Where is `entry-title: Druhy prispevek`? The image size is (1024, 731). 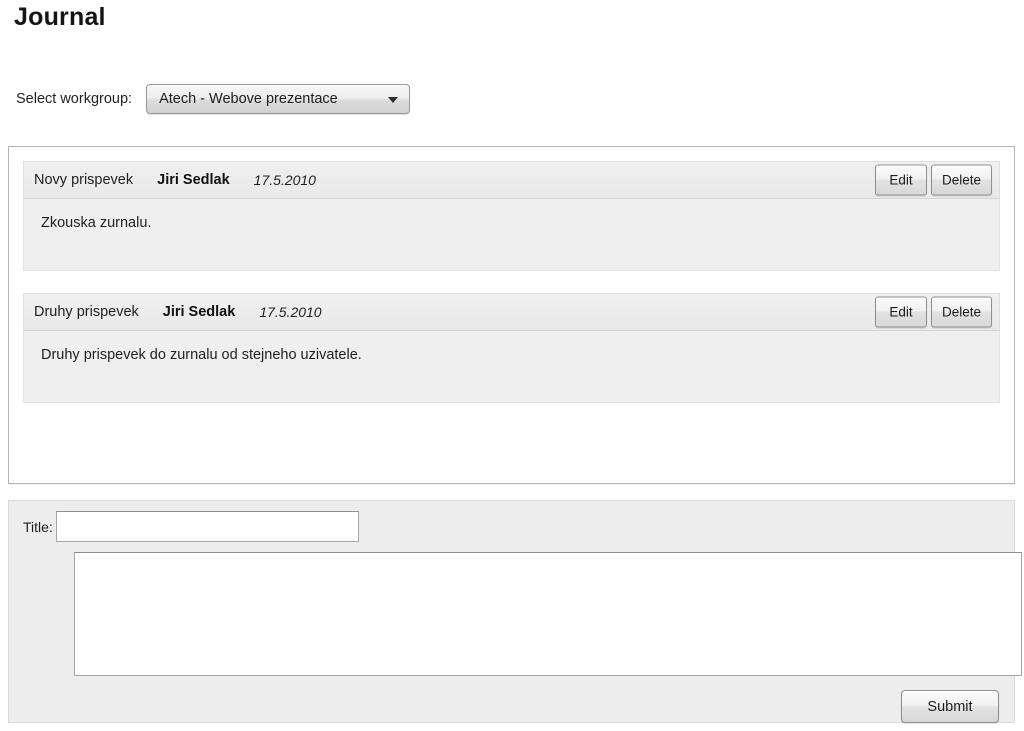 entry-title: Druhy prispevek is located at coordinates (86, 312).